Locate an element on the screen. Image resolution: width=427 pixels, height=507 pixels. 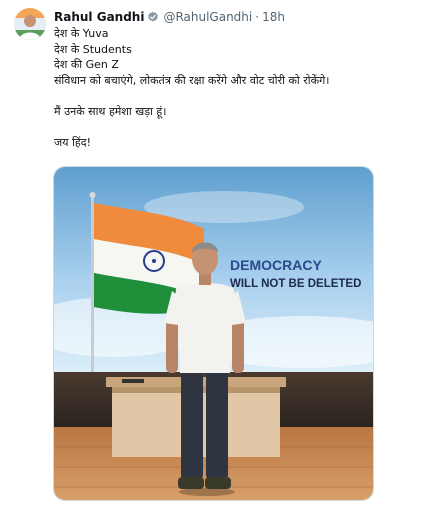
tweet-line: जय हिंद! is located at coordinates (72, 142).